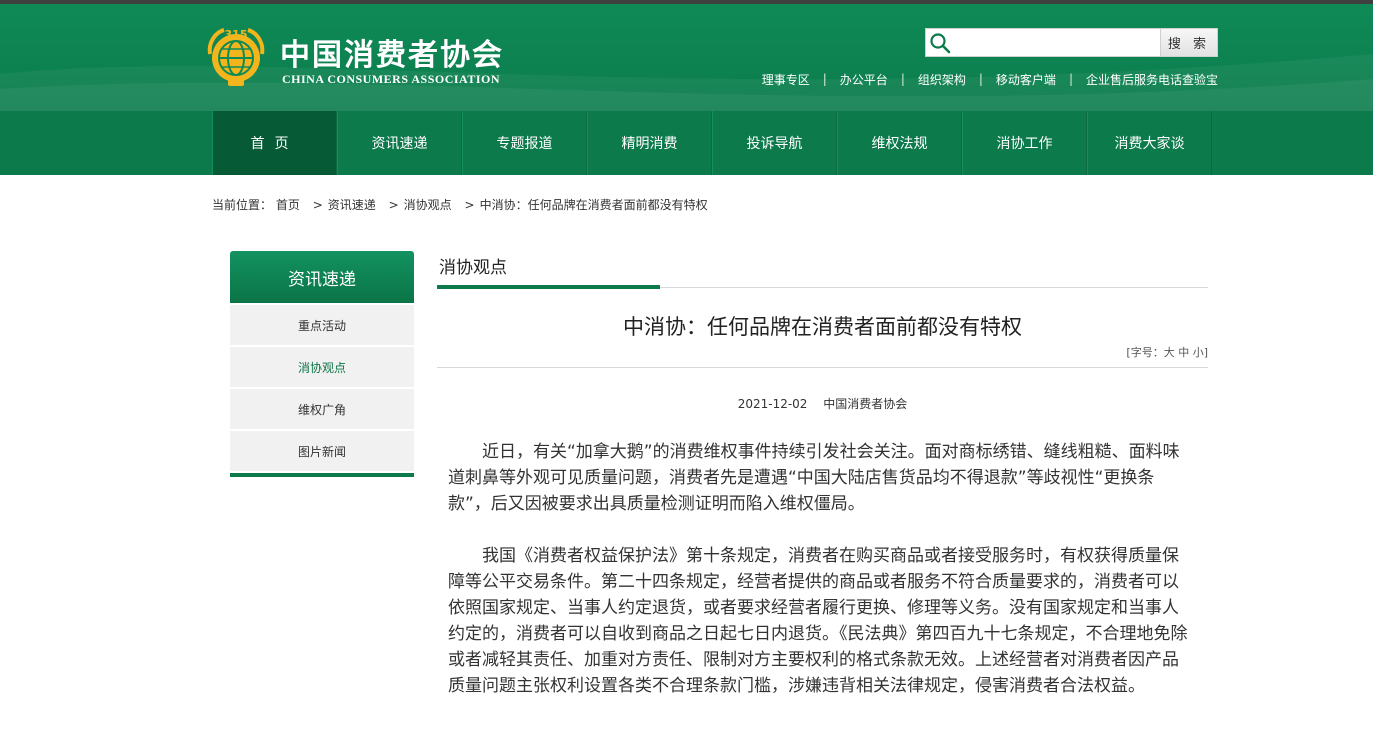 This screenshot has width=1373, height=730. What do you see at coordinates (274, 143) in the screenshot?
I see `nav-item-home: 首页` at bounding box center [274, 143].